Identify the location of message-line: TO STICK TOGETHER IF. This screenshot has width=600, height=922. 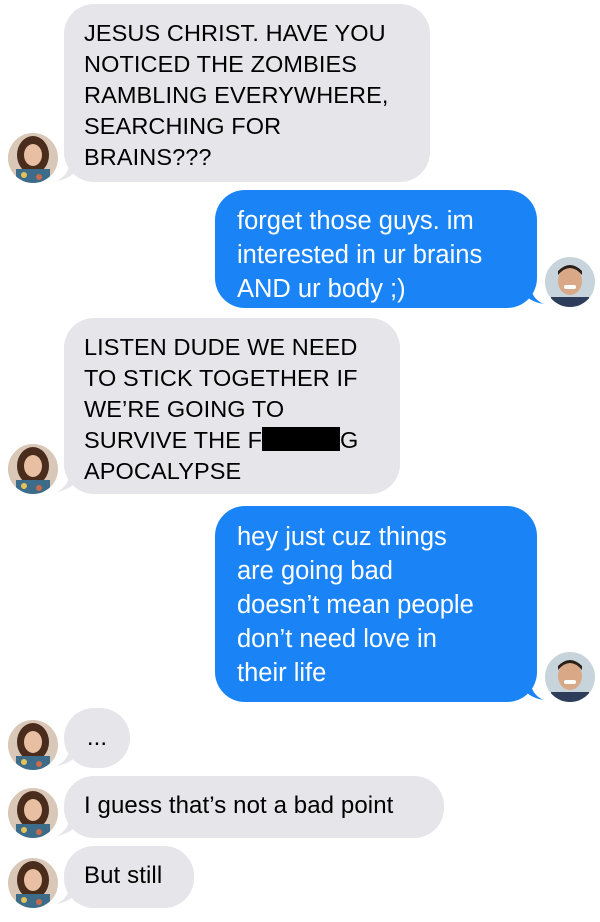
(221, 378).